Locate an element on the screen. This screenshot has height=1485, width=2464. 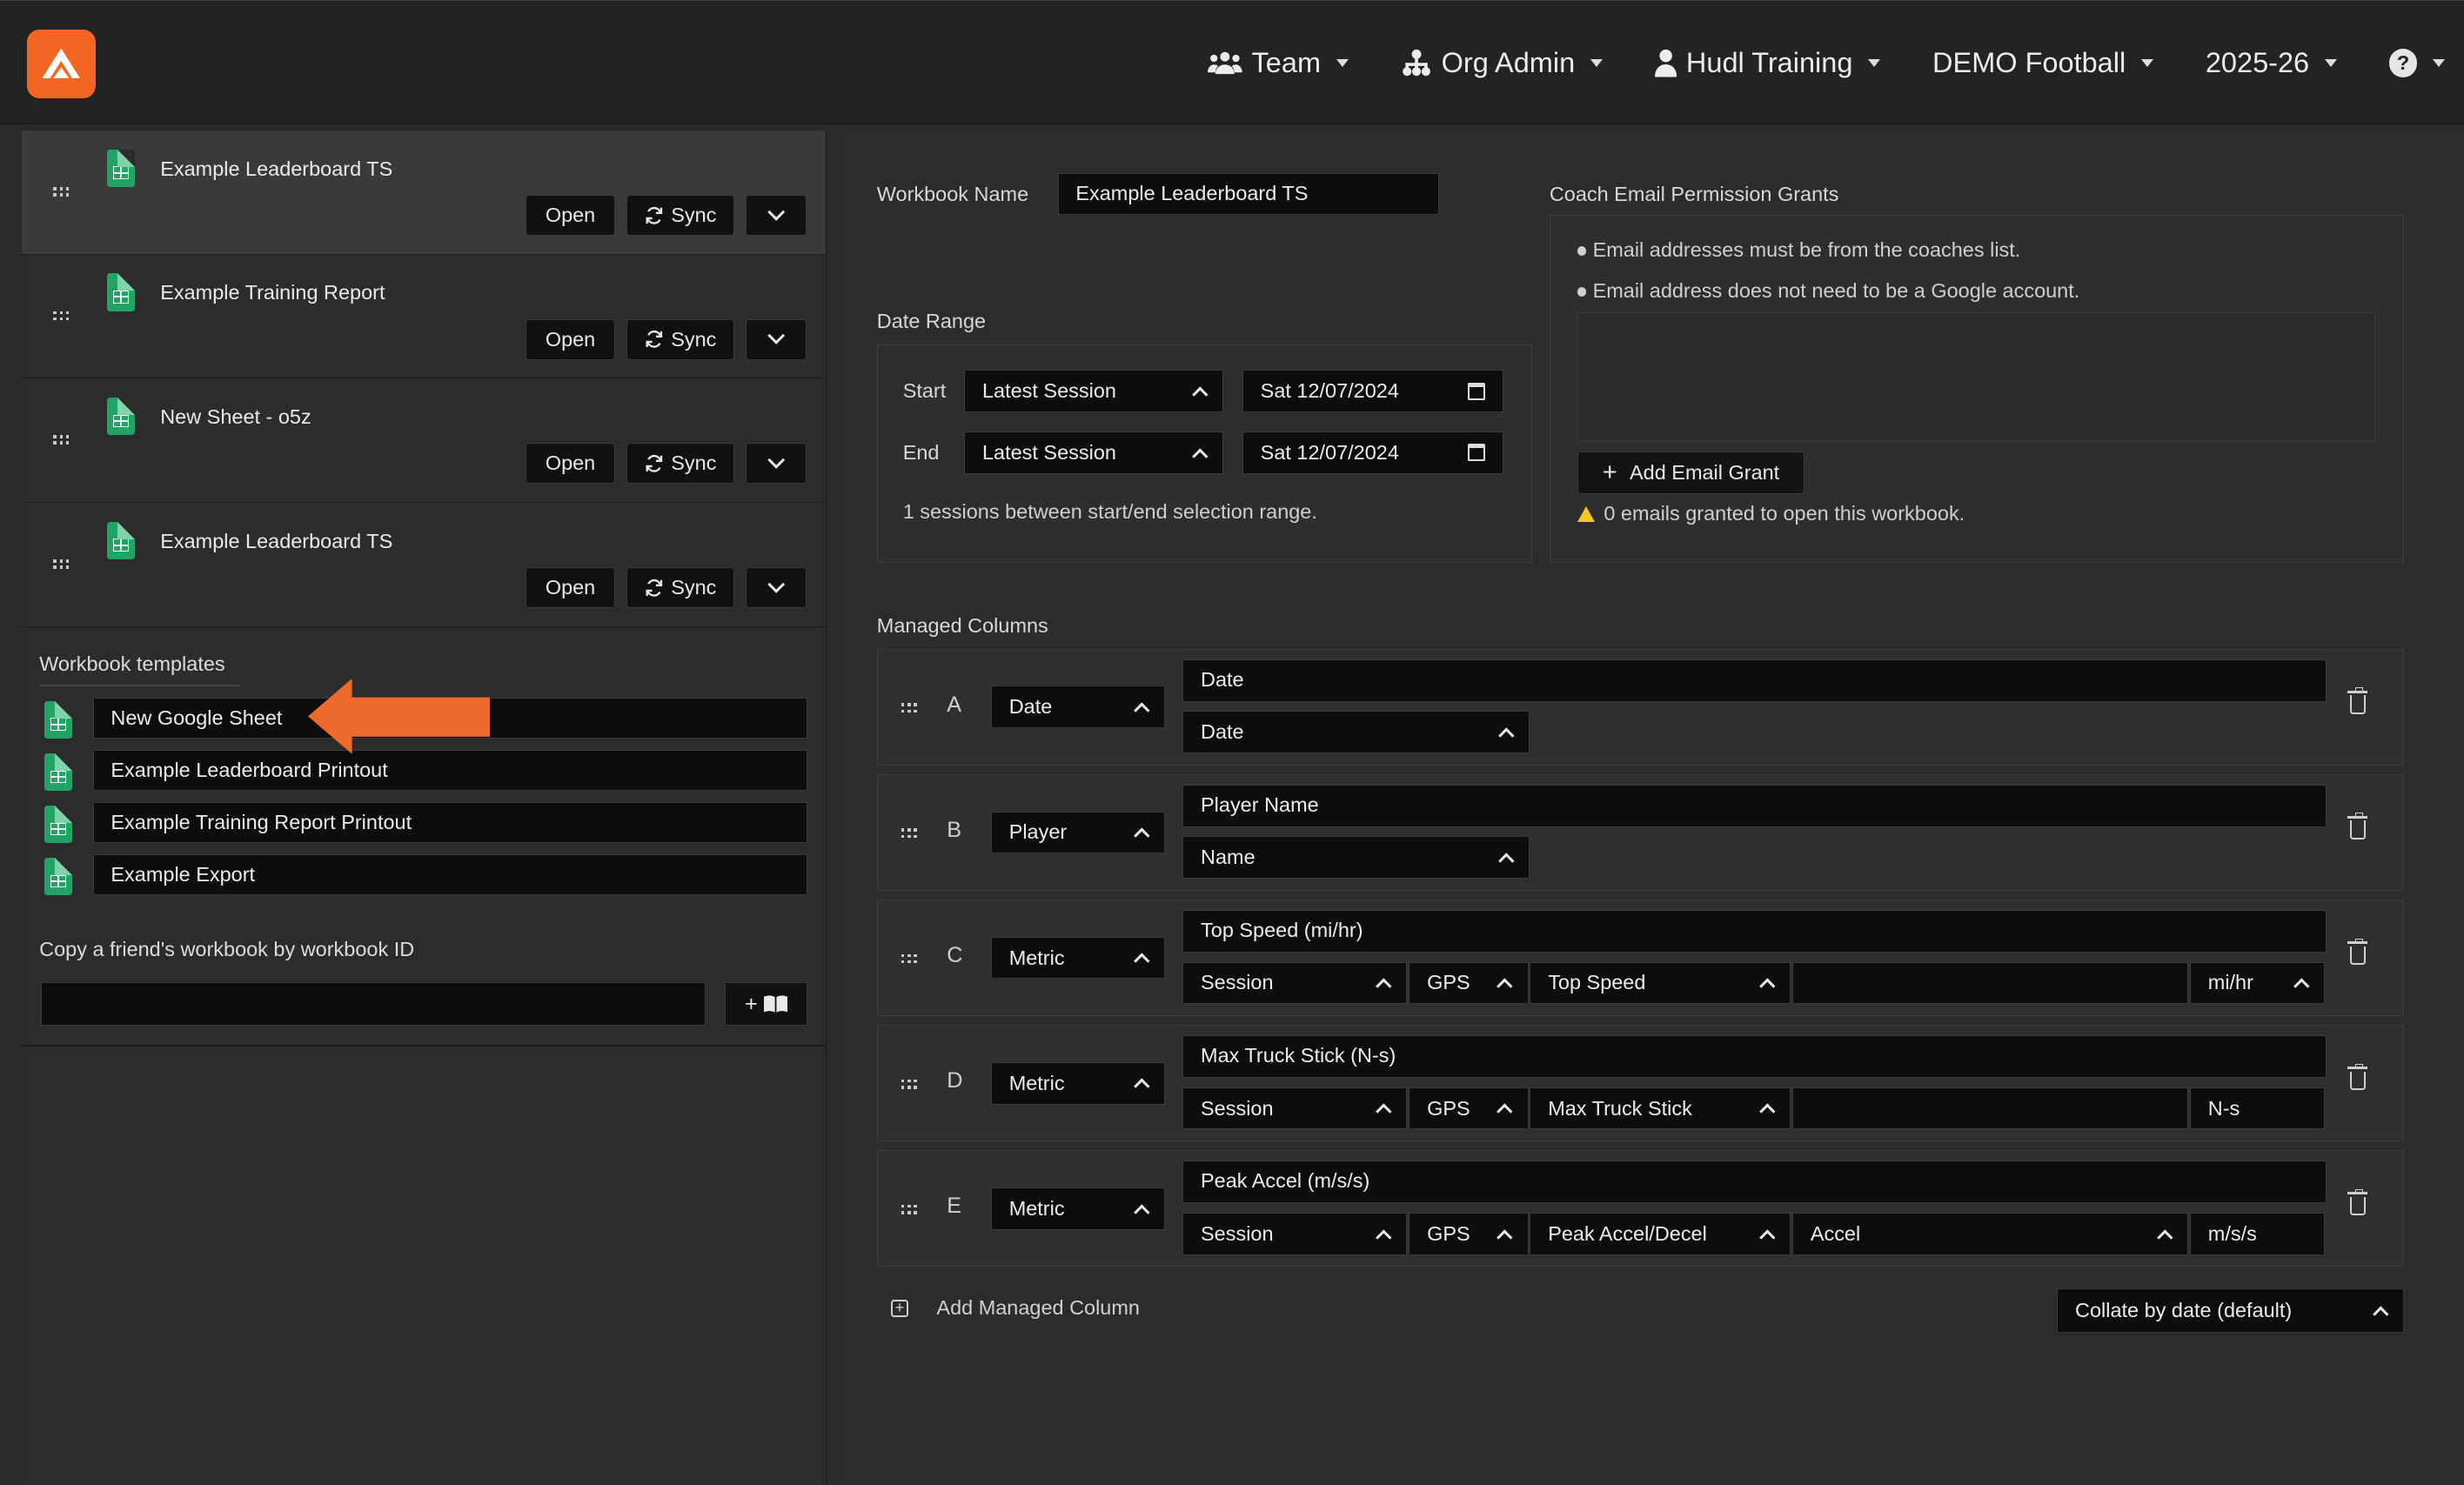
column-source-select: Top Speed is located at coordinates (1660, 983).